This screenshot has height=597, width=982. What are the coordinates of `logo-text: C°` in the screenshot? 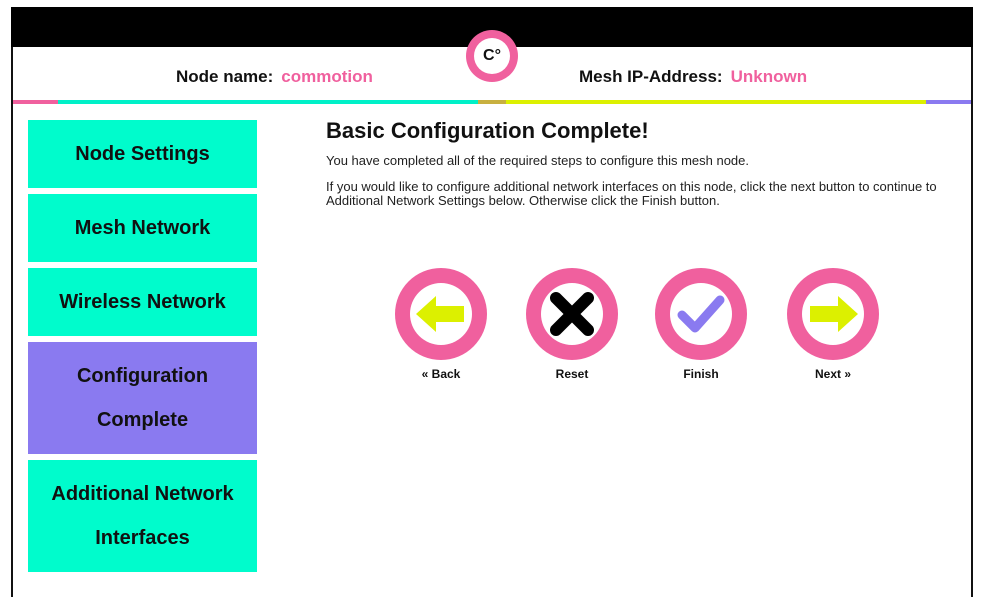 It's located at (492, 56).